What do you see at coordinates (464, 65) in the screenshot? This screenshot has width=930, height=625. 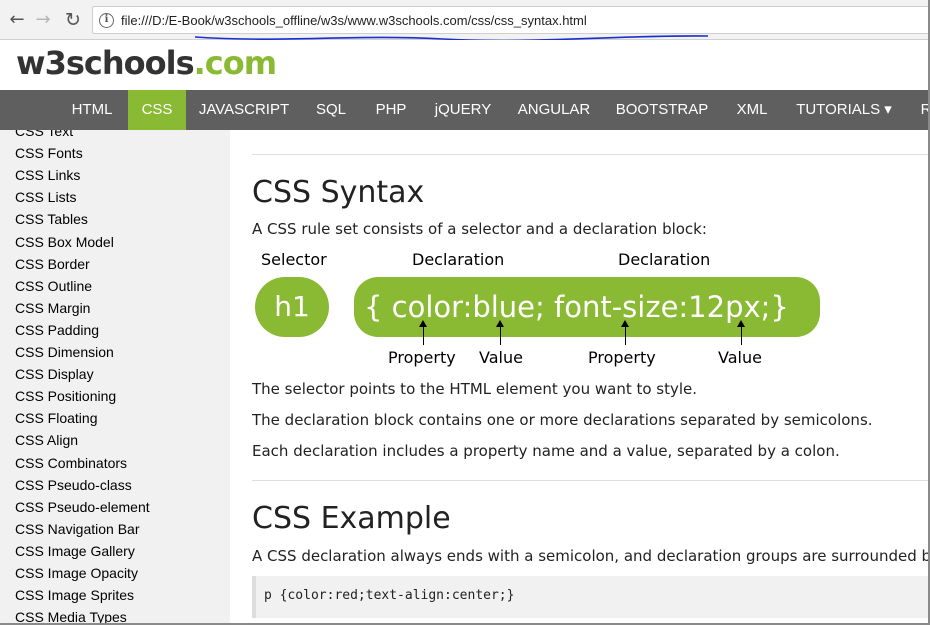 I see `site-header: w3schools.com` at bounding box center [464, 65].